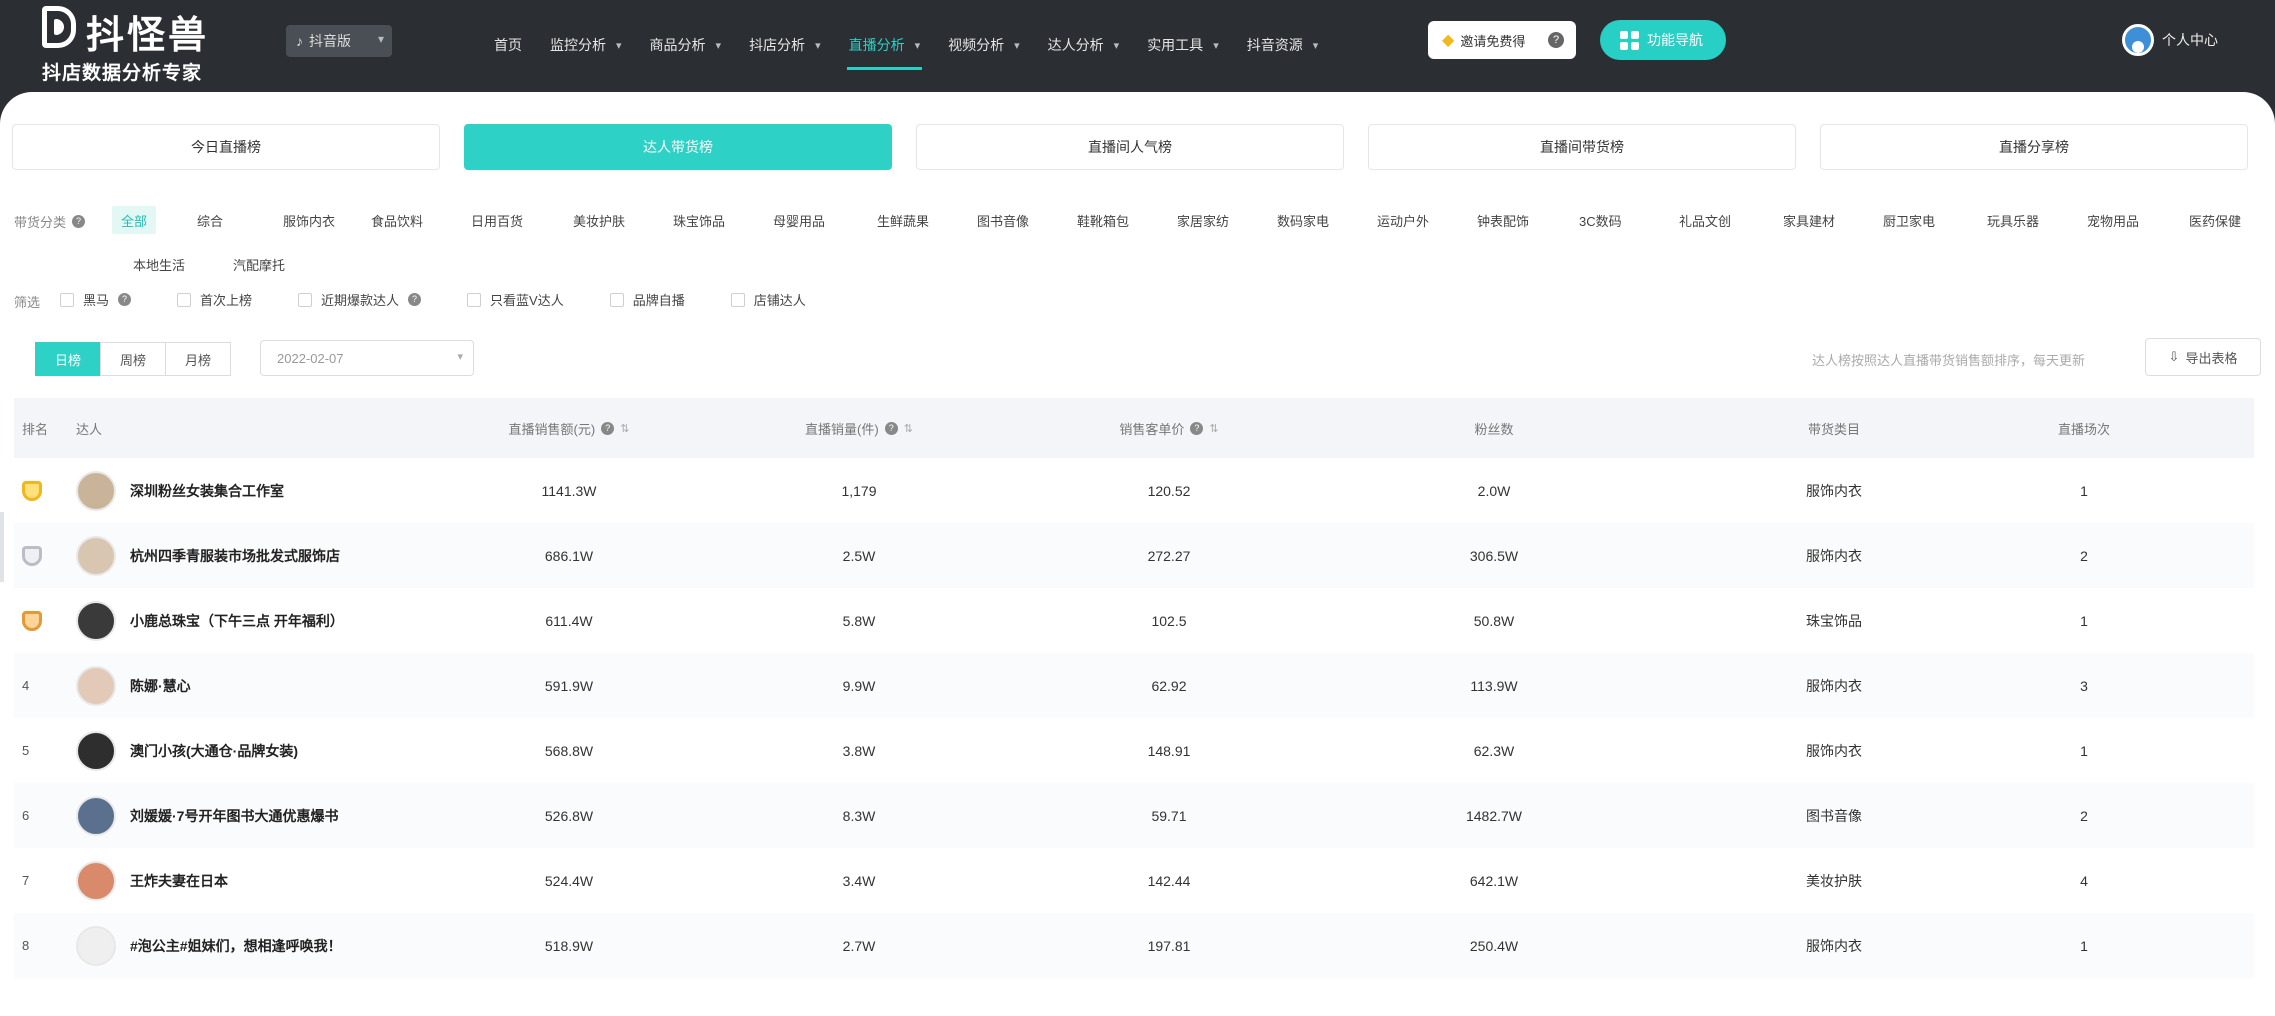  I want to click on filter-hot-talent: 近期爆款达人?, so click(360, 299).